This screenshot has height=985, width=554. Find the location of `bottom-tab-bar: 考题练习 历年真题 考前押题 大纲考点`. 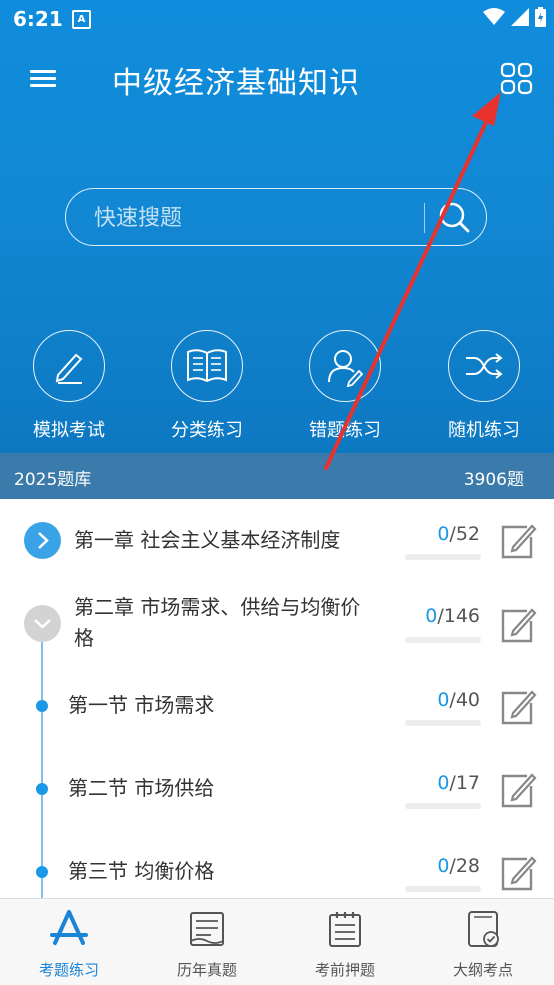

bottom-tab-bar: 考题练习 历年真题 考前押题 大纲考点 is located at coordinates (277, 941).